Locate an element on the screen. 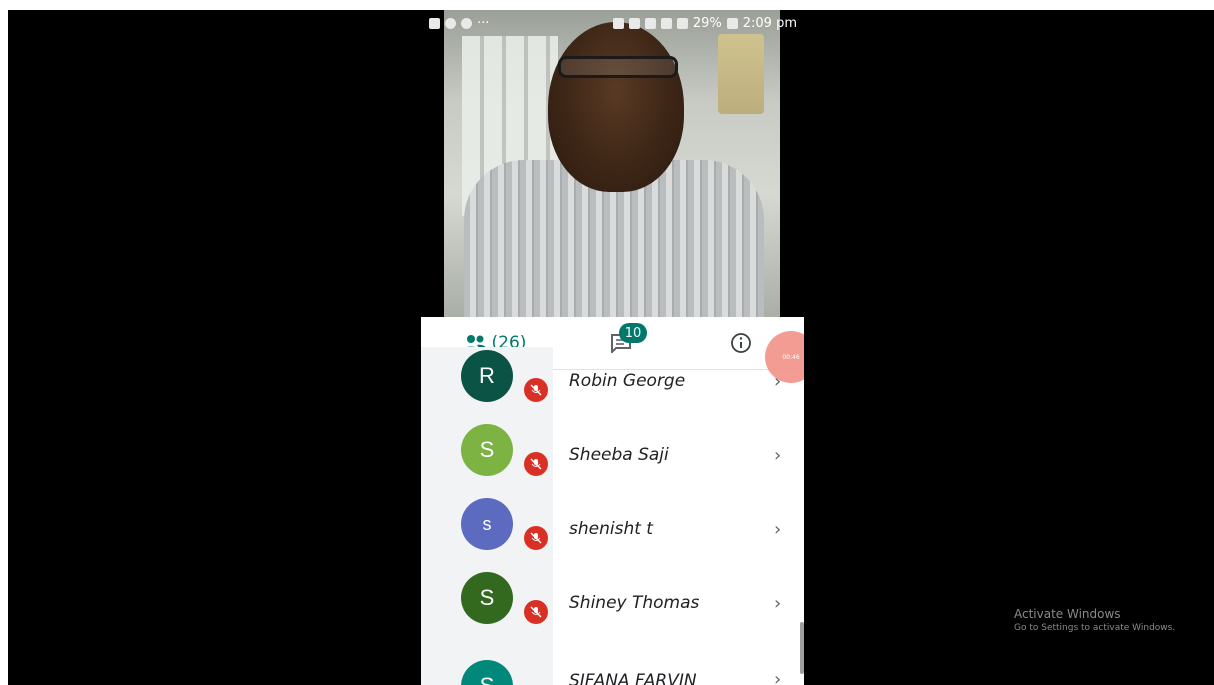  avatar: R is located at coordinates (487, 376).